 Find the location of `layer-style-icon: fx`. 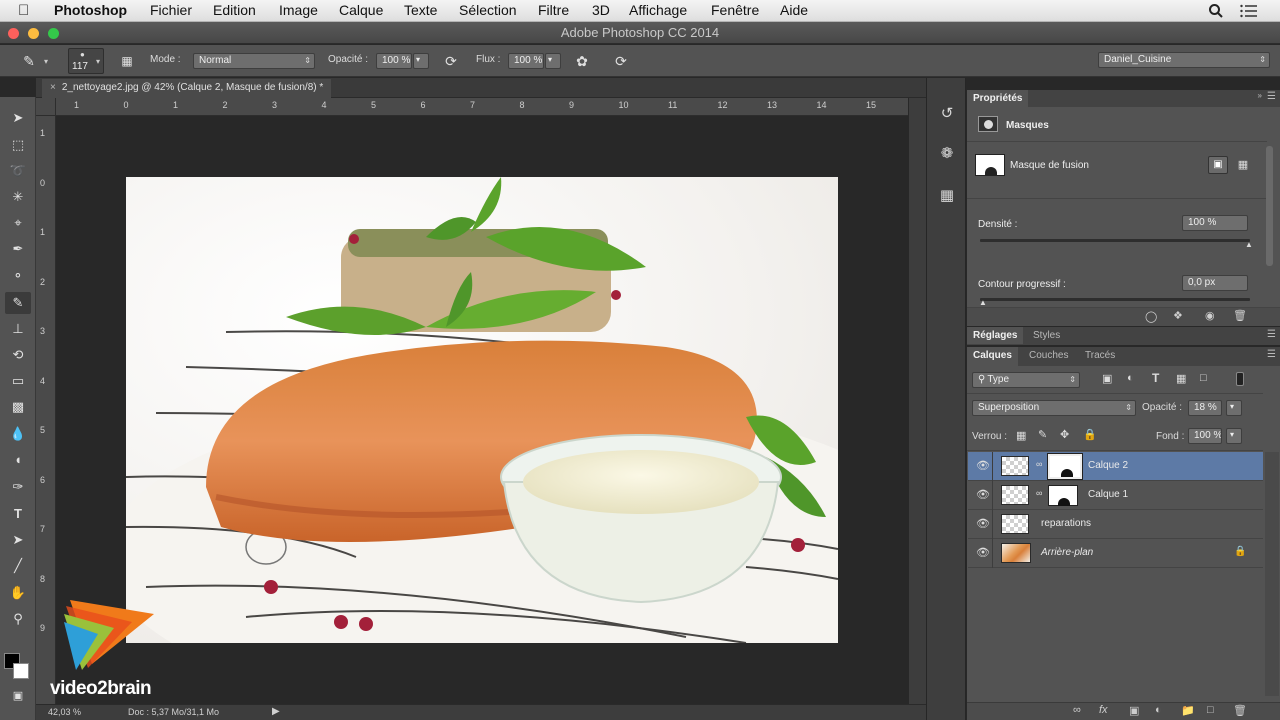

layer-style-icon: fx is located at coordinates (1103, 710).